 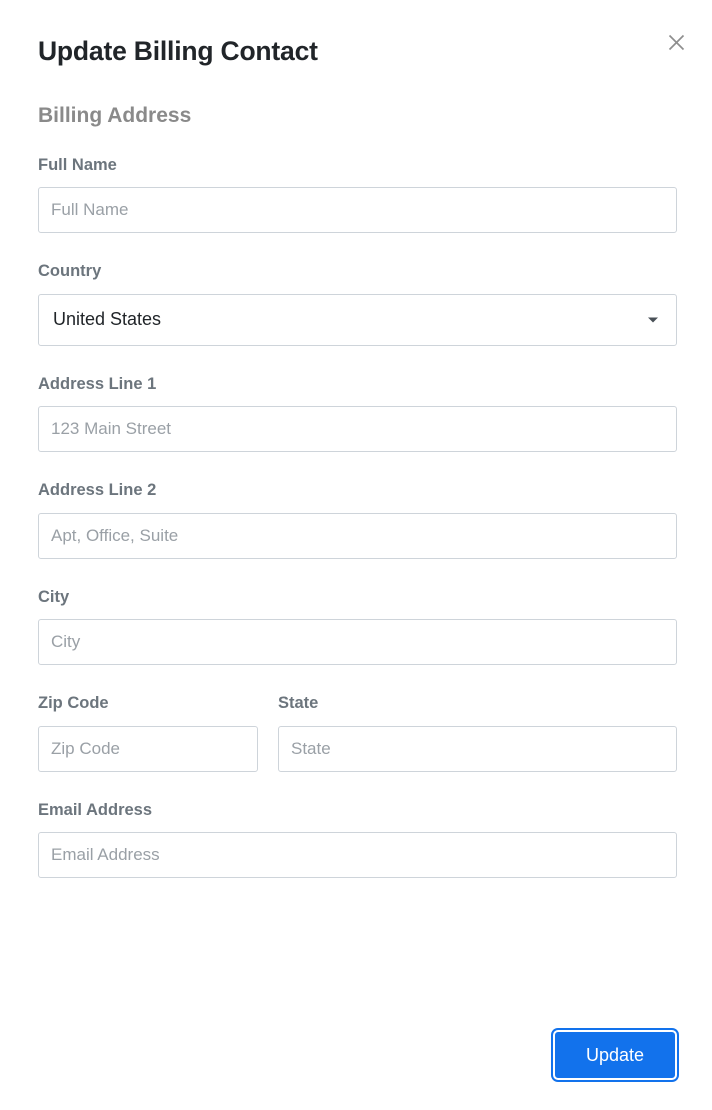 I want to click on field-city: City, so click(x=357, y=626).